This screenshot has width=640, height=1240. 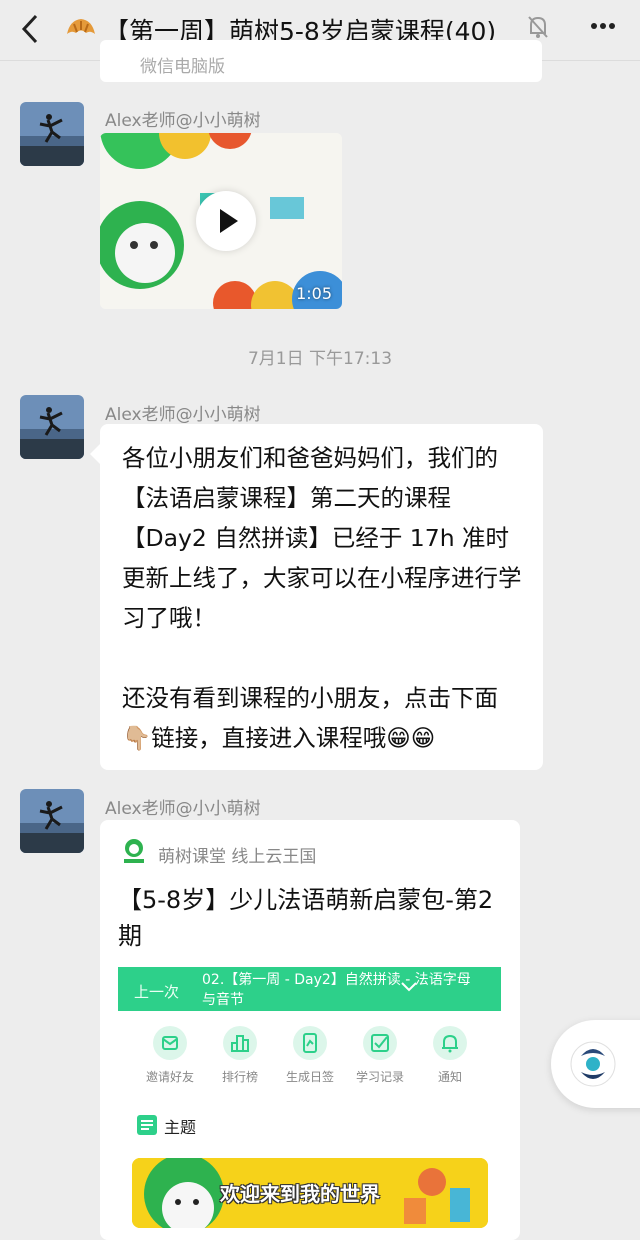 I want to click on last-lesson-label: 上一次, so click(x=157, y=992).